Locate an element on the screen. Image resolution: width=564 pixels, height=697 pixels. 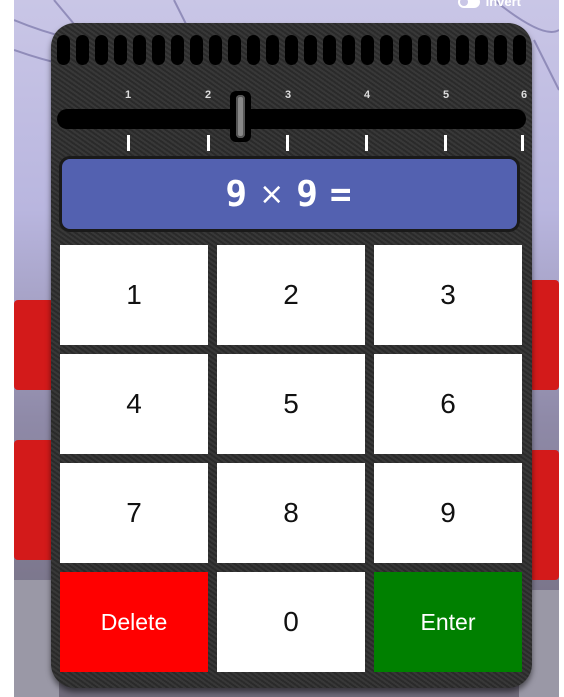
key-3: 3 is located at coordinates (448, 295).